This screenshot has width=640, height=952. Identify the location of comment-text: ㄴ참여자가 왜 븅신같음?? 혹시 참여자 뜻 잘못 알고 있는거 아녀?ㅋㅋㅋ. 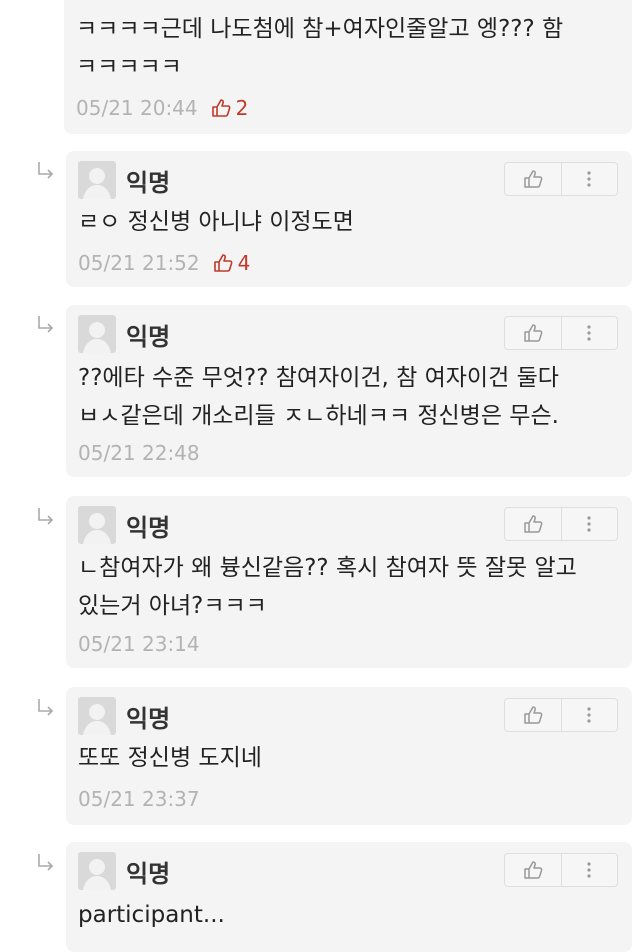
(327, 587).